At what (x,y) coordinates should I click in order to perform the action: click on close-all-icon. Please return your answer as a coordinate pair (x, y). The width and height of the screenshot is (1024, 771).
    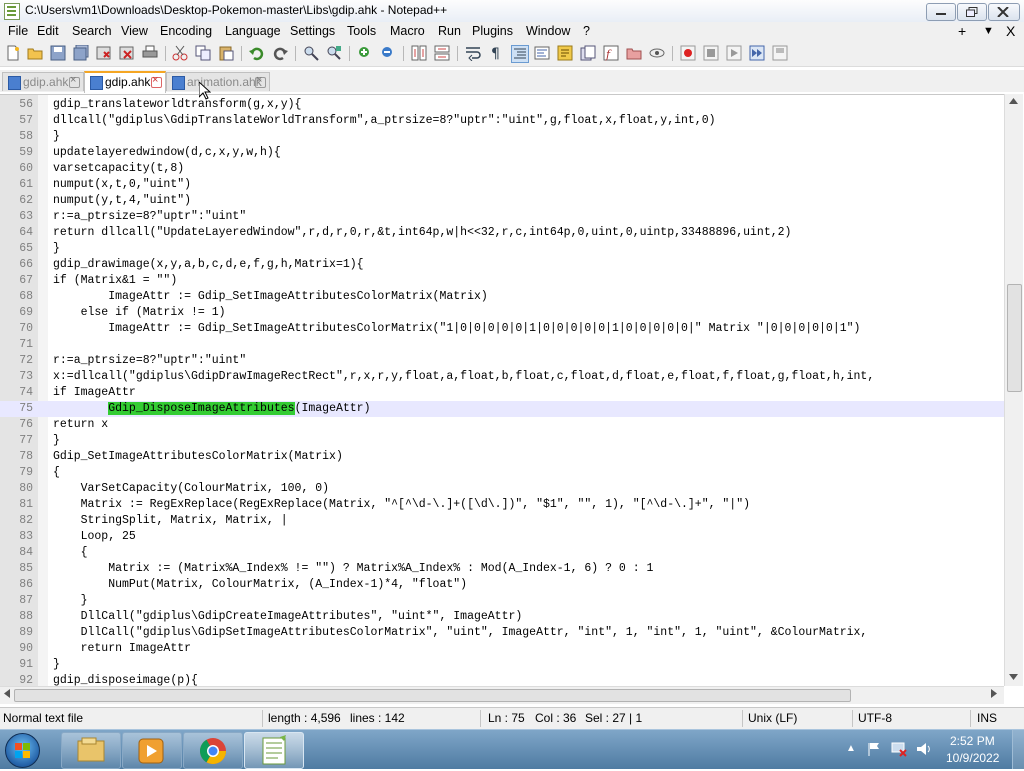
    Looking at the image, I should click on (127, 53).